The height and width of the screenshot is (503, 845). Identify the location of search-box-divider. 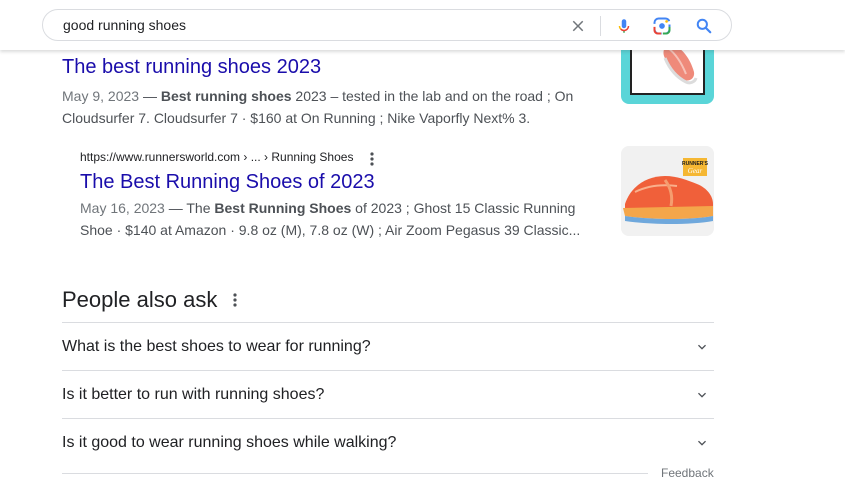
(600, 26).